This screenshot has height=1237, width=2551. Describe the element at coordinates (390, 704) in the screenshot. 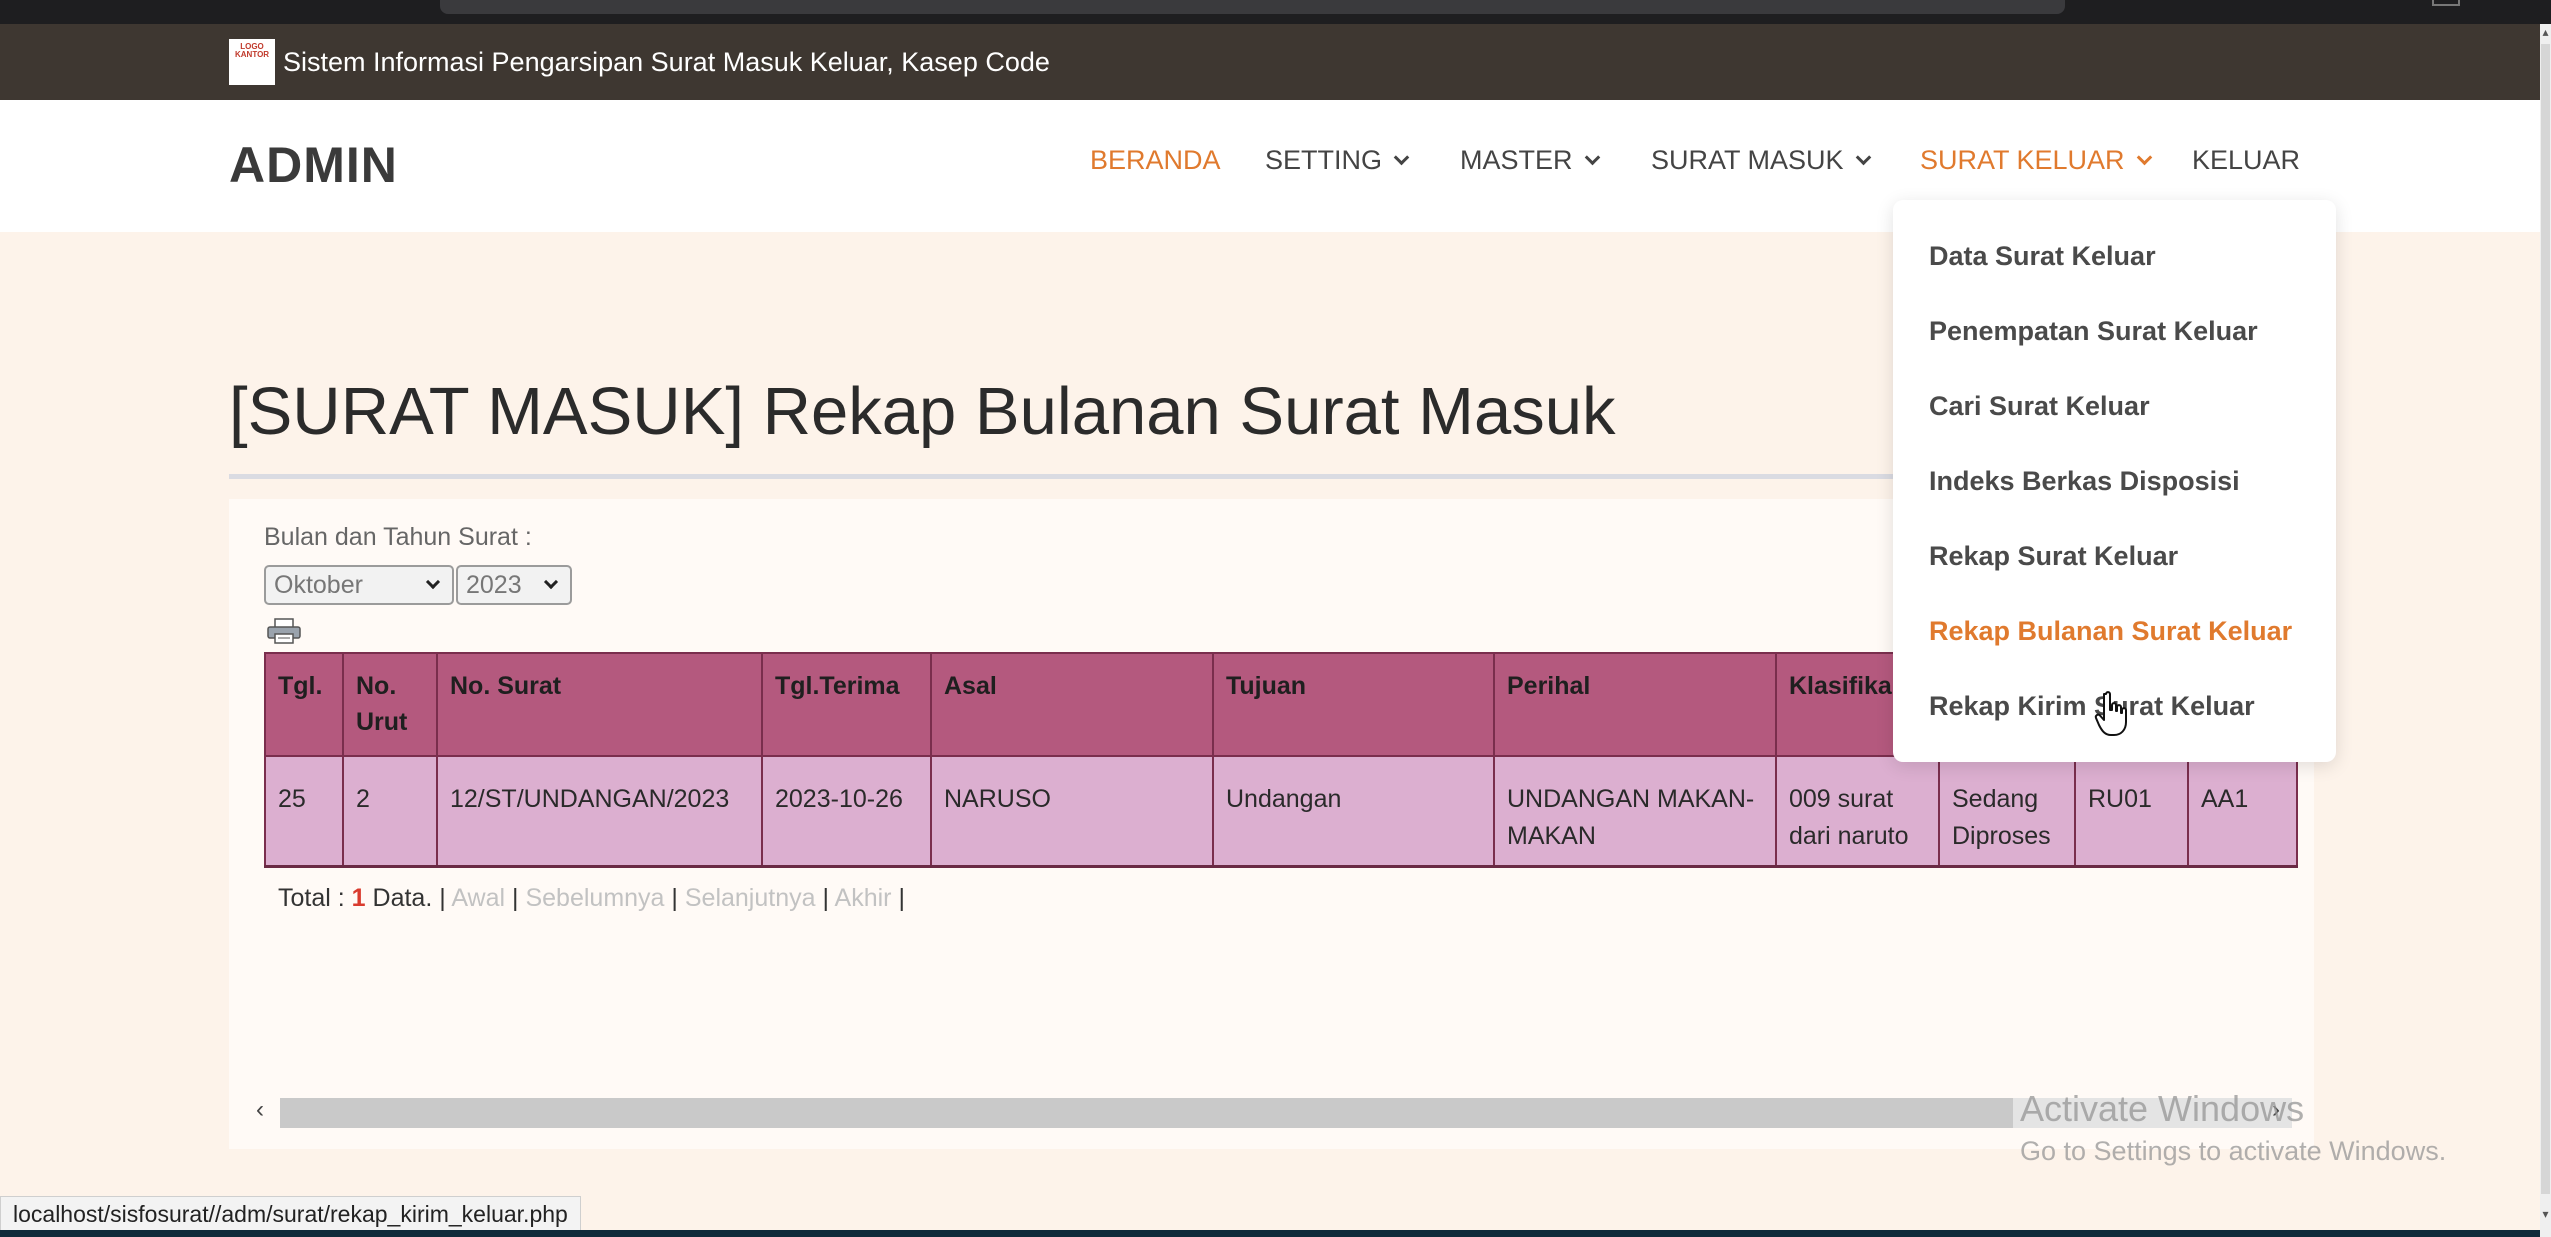

I see `table-header-cell: No. Urut` at that location.